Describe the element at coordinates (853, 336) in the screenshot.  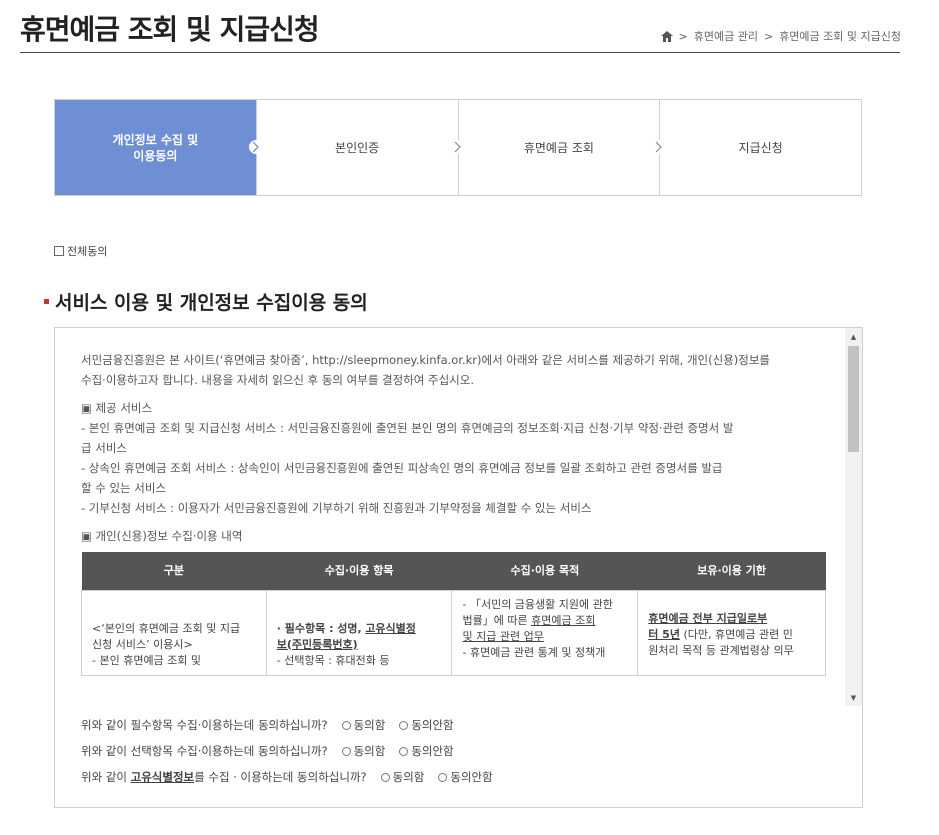
I see `scroll-up-icon: ▲` at that location.